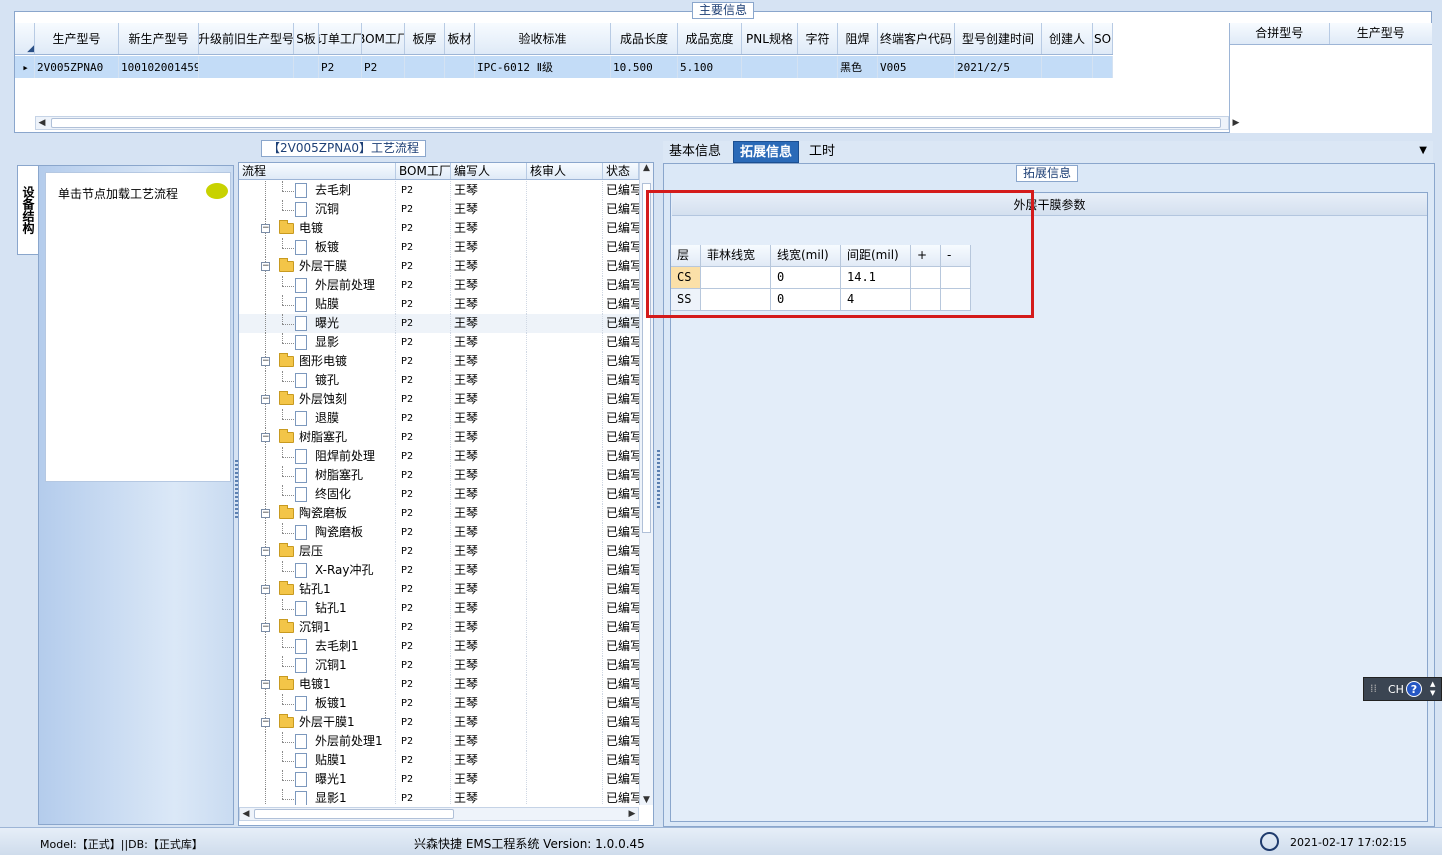  What do you see at coordinates (998, 38) in the screenshot?
I see `col-header-16: 型号创建时间` at bounding box center [998, 38].